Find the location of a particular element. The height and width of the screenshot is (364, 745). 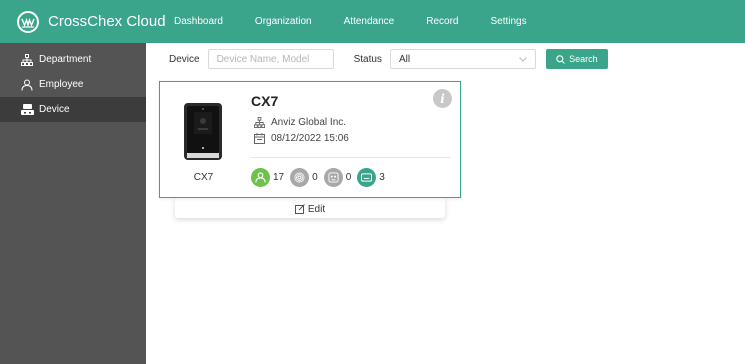

nav-attendance: Attendance is located at coordinates (369, 21).